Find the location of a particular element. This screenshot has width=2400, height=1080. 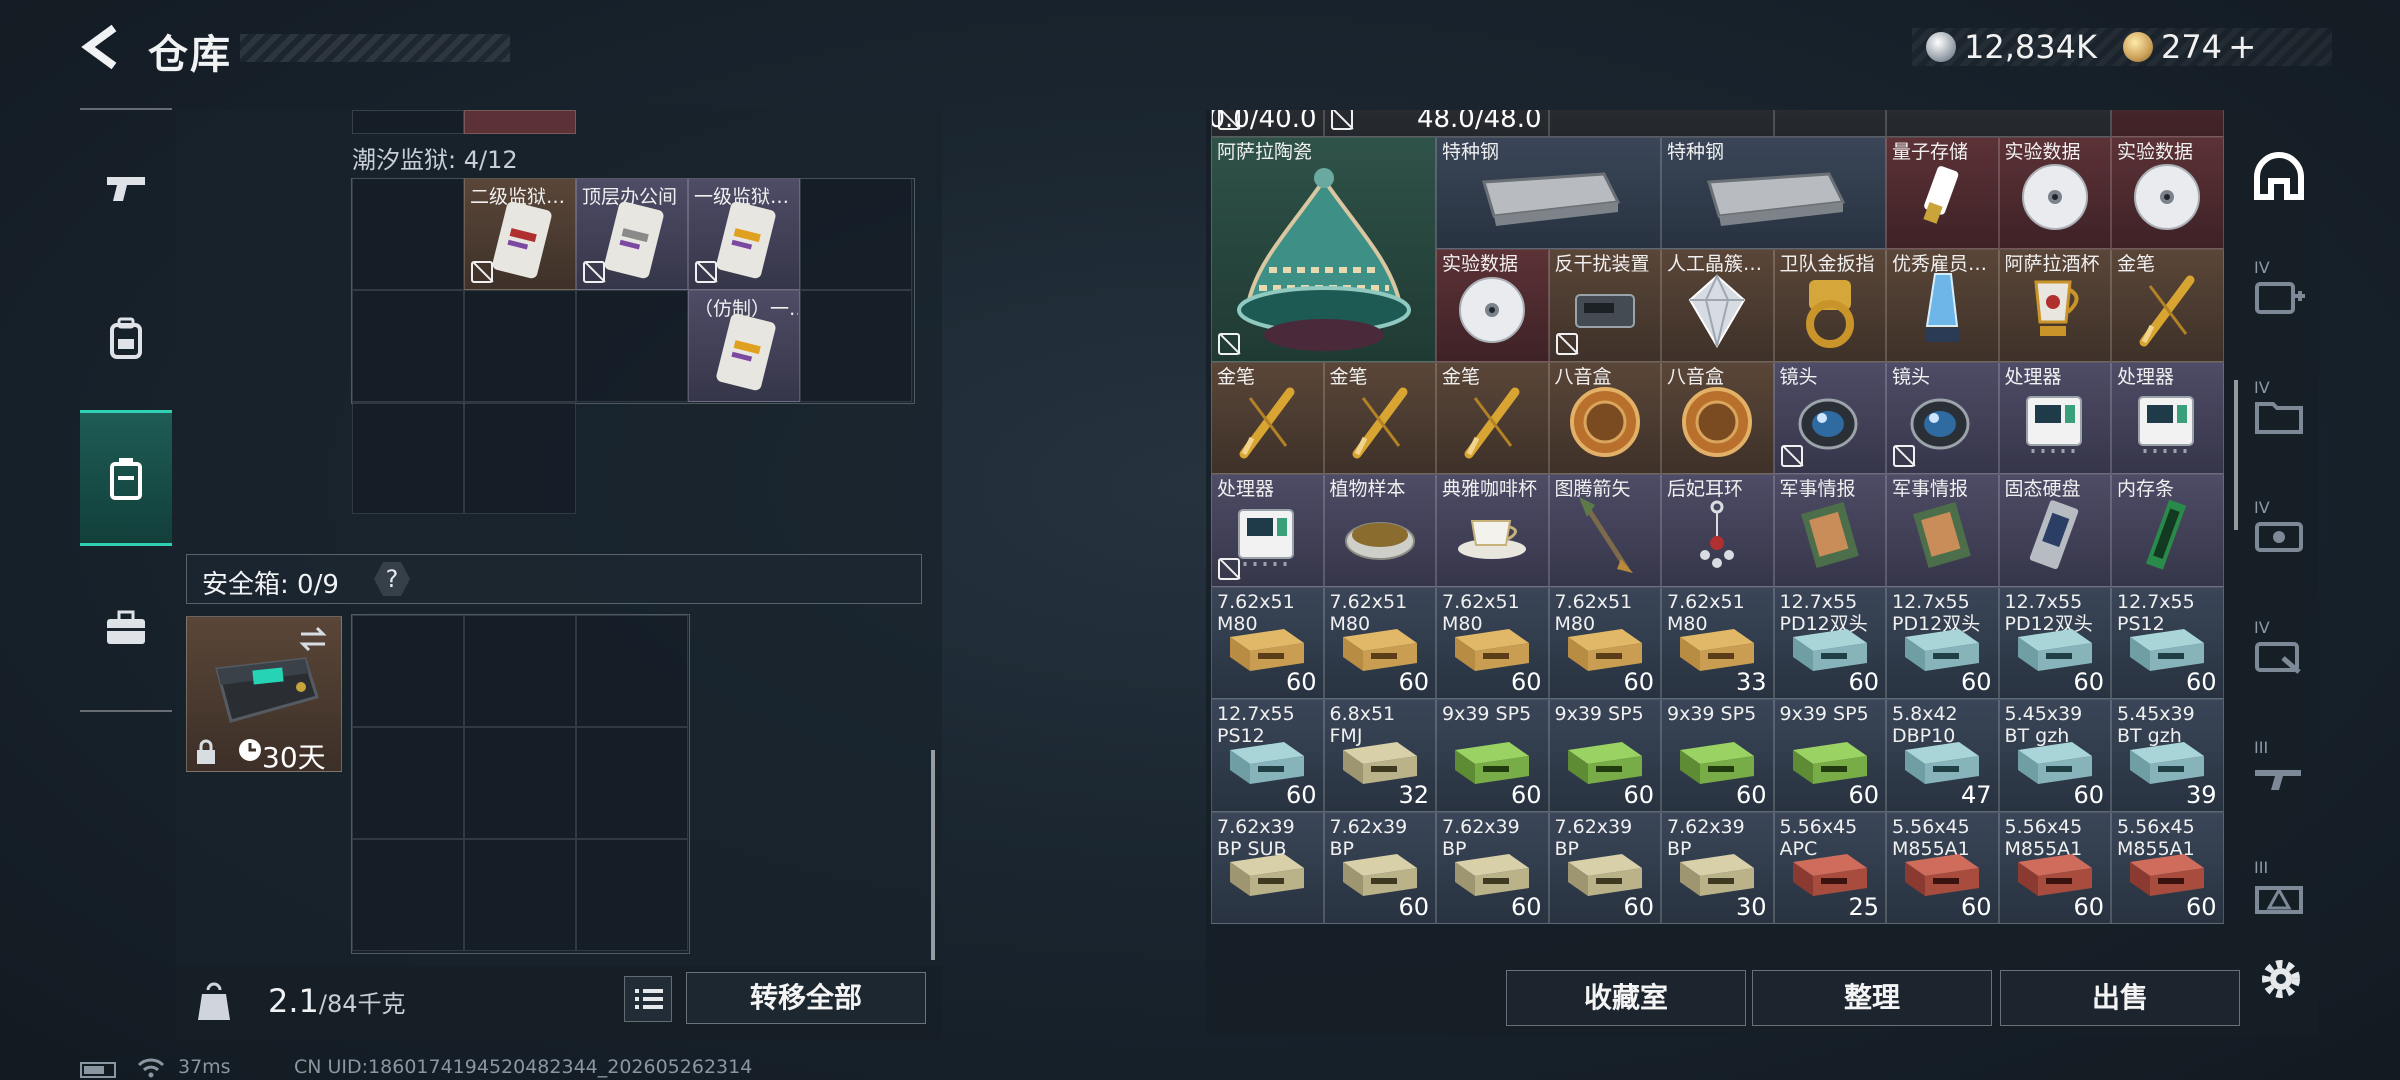

category-folder: IV is located at coordinates (2279, 418).